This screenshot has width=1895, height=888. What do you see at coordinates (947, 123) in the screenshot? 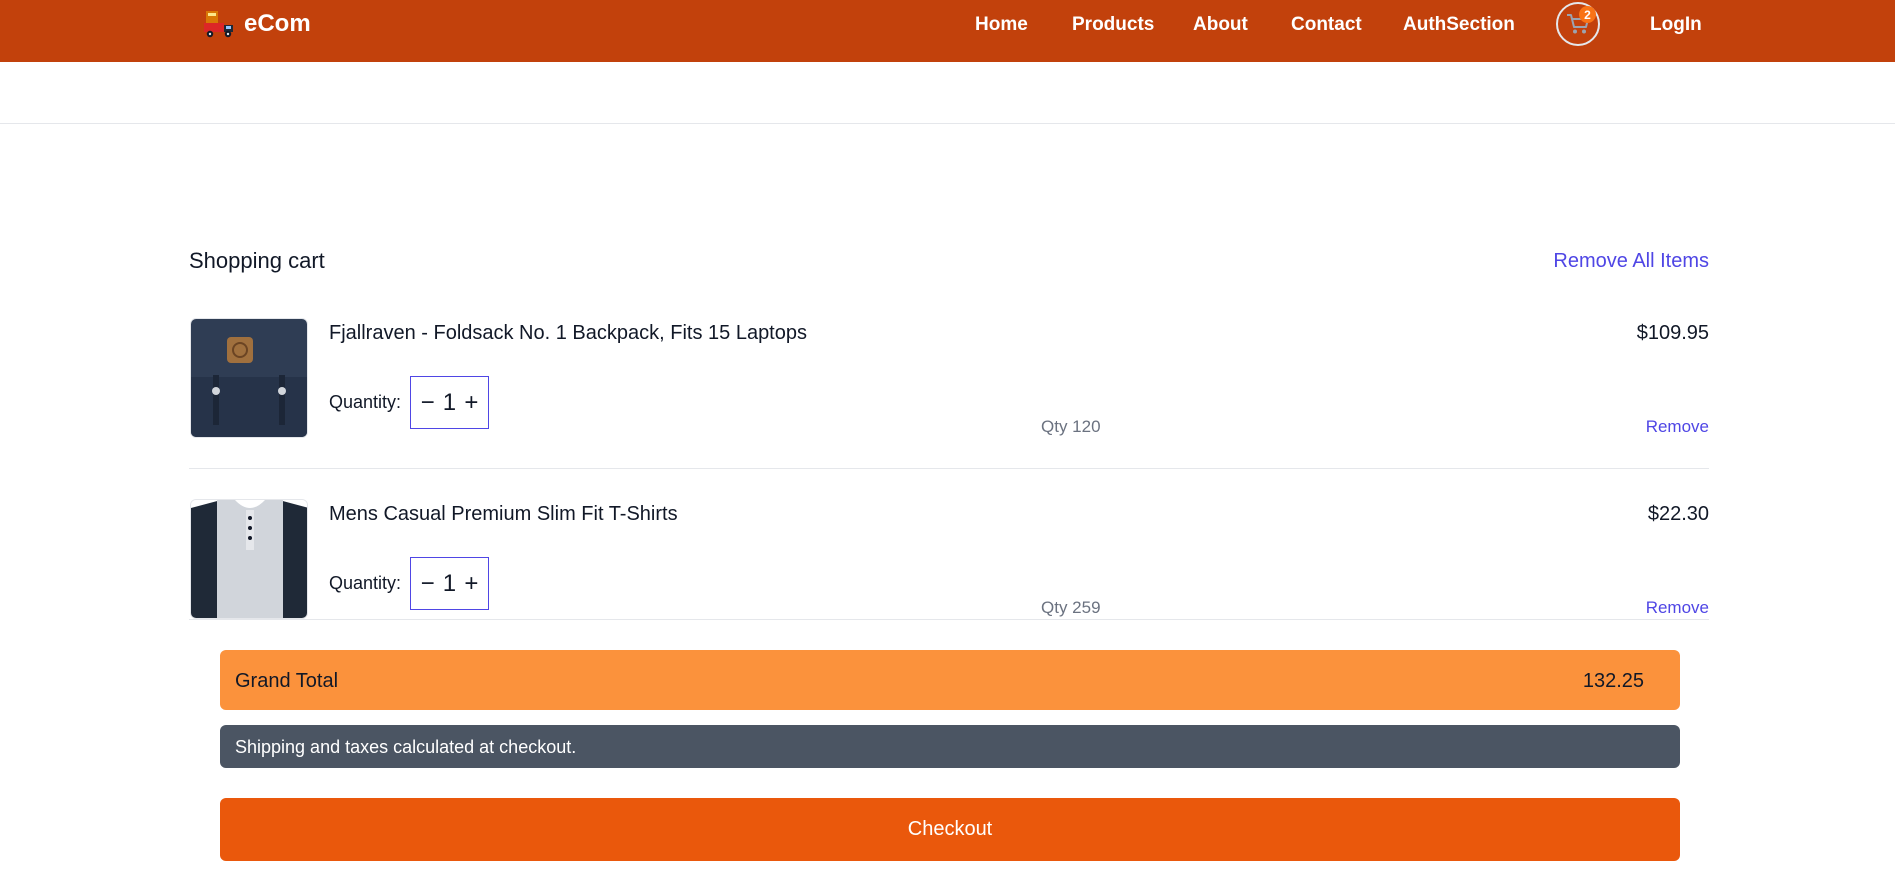
I see `divider` at bounding box center [947, 123].